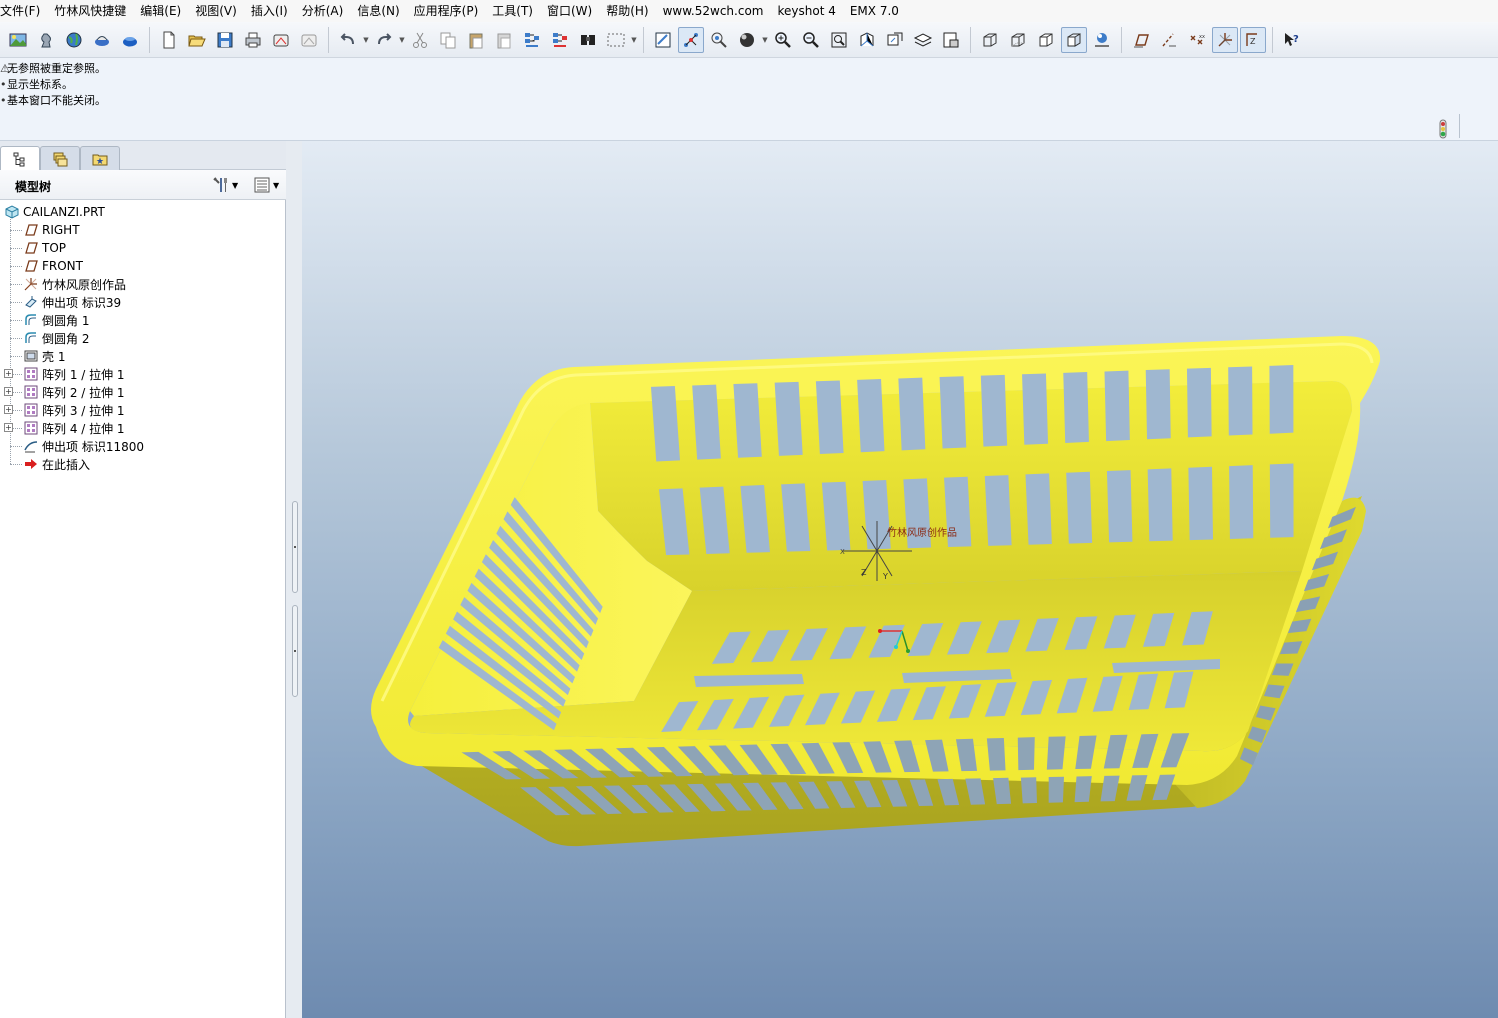  Describe the element at coordinates (142, 356) in the screenshot. I see `tree-item: 壳 1` at that location.